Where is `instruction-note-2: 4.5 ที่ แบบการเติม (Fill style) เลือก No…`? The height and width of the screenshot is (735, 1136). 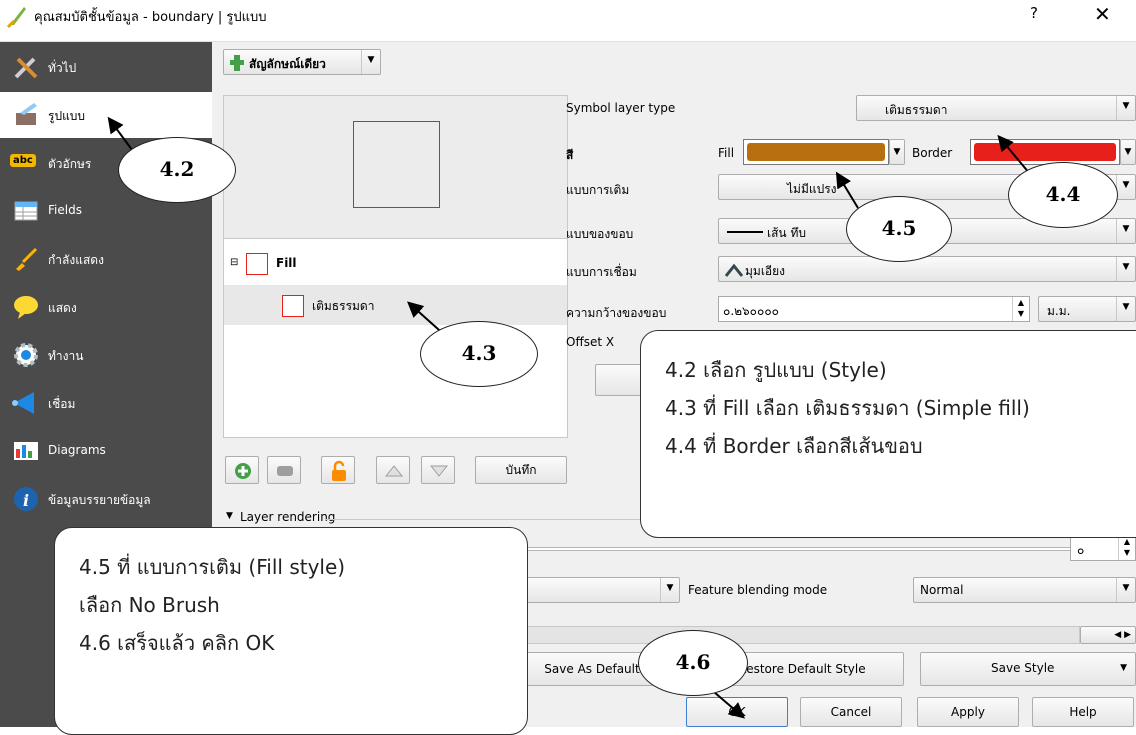 instruction-note-2: 4.5 ที่ แบบการเติม (Fill style) เลือก No… is located at coordinates (291, 631).